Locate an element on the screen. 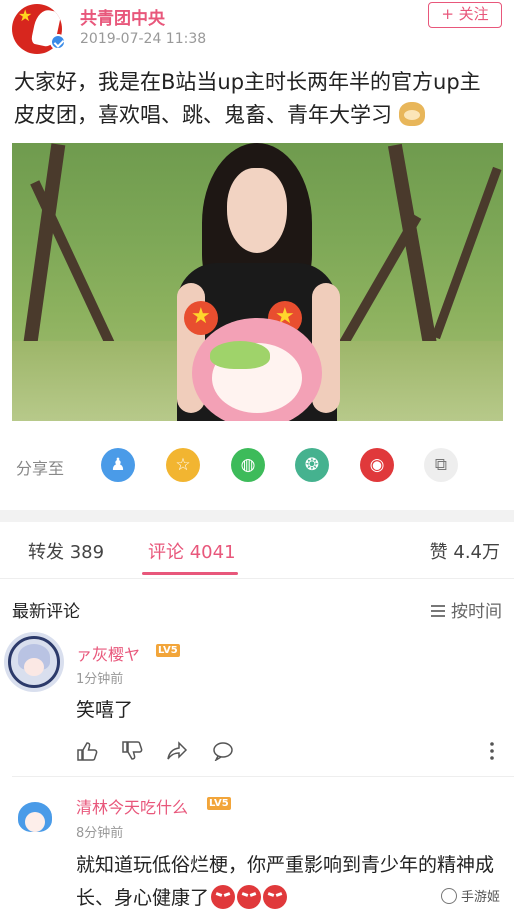  post-time: 2019-07-24 11:38 is located at coordinates (143, 39).